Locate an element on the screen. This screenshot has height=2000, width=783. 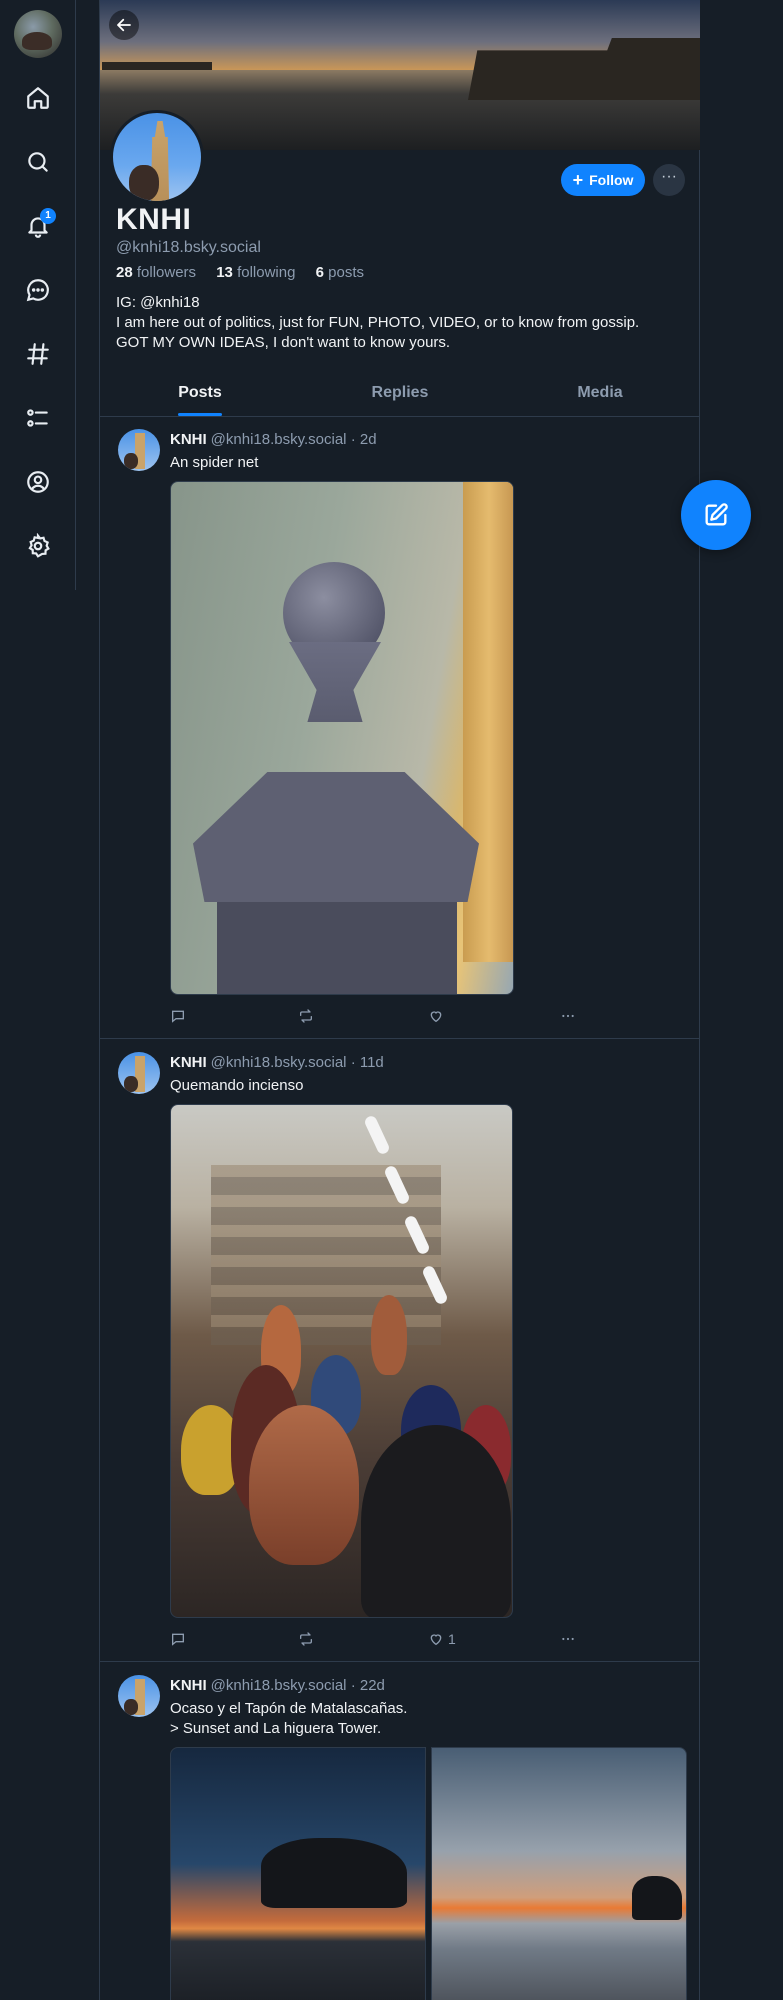
followers-count: 28 is located at coordinates (124, 272).